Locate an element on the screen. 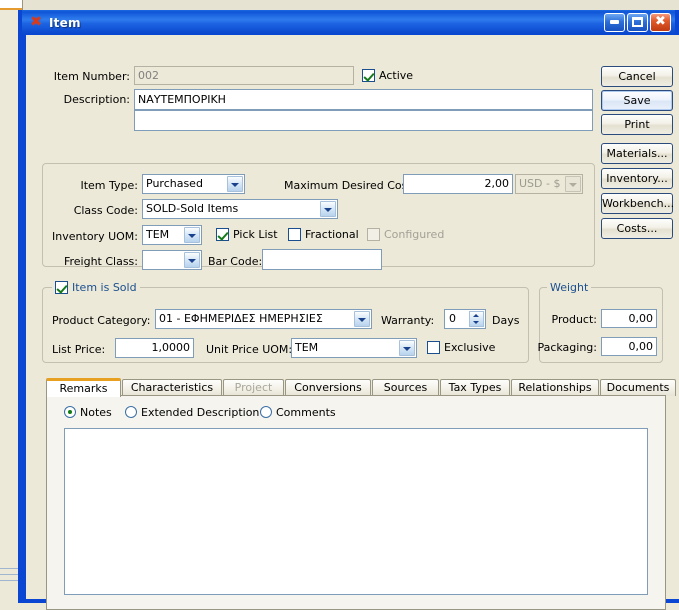  item-type-label: Item Type: is located at coordinates (109, 185).